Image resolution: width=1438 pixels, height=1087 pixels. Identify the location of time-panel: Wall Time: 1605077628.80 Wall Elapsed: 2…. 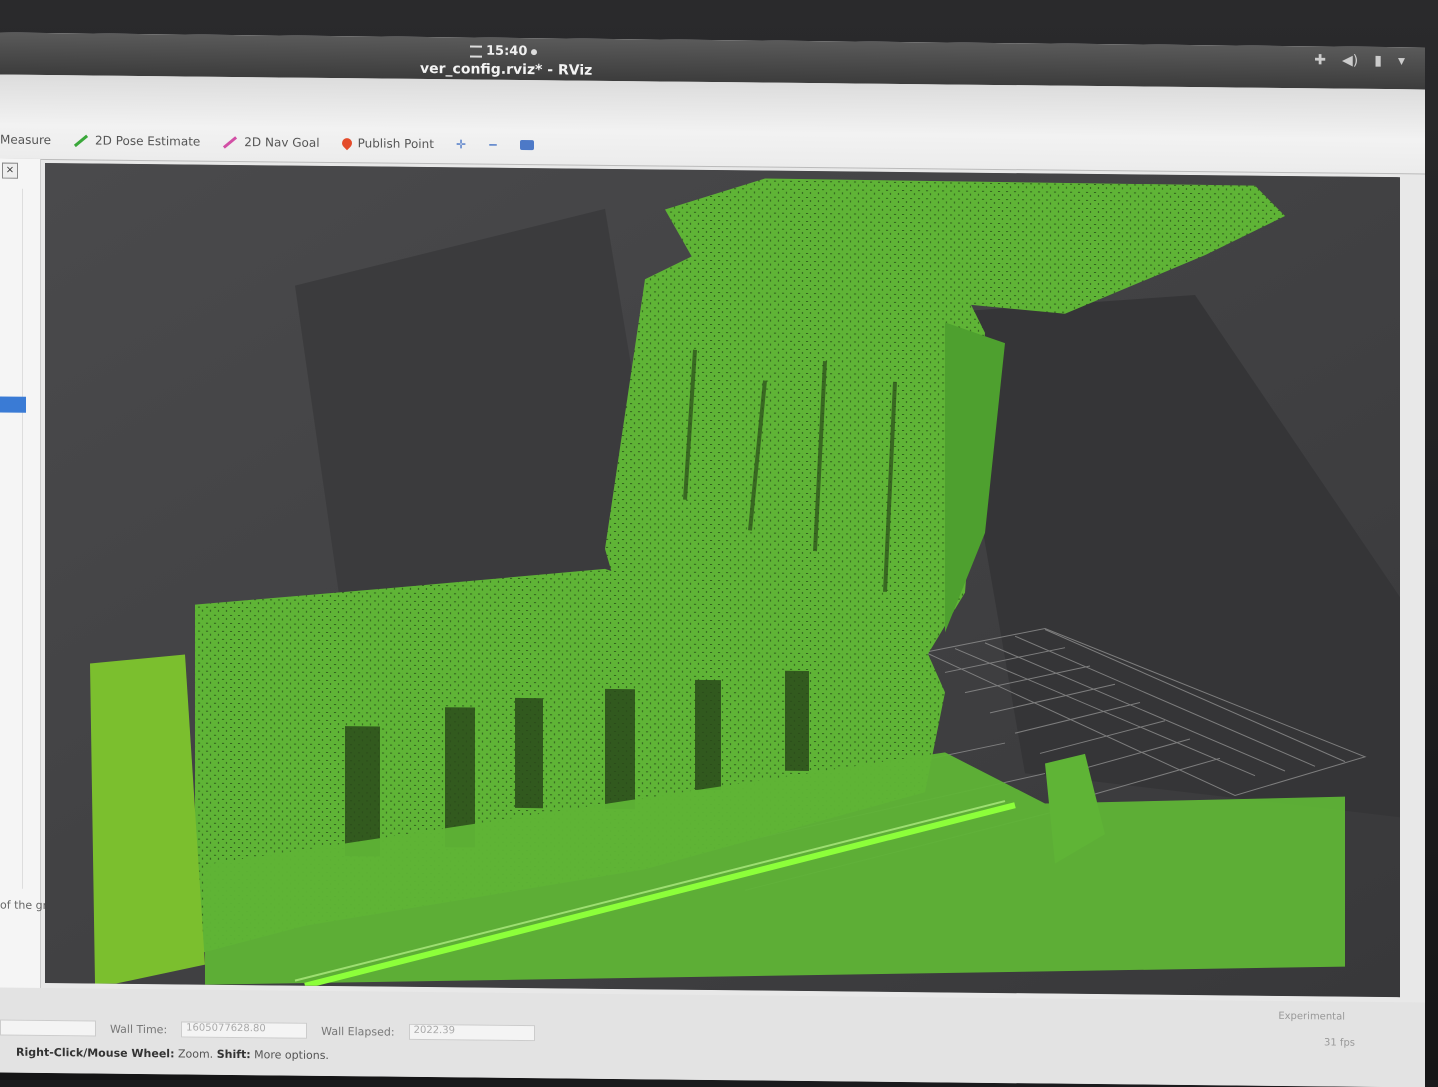
(267, 1030).